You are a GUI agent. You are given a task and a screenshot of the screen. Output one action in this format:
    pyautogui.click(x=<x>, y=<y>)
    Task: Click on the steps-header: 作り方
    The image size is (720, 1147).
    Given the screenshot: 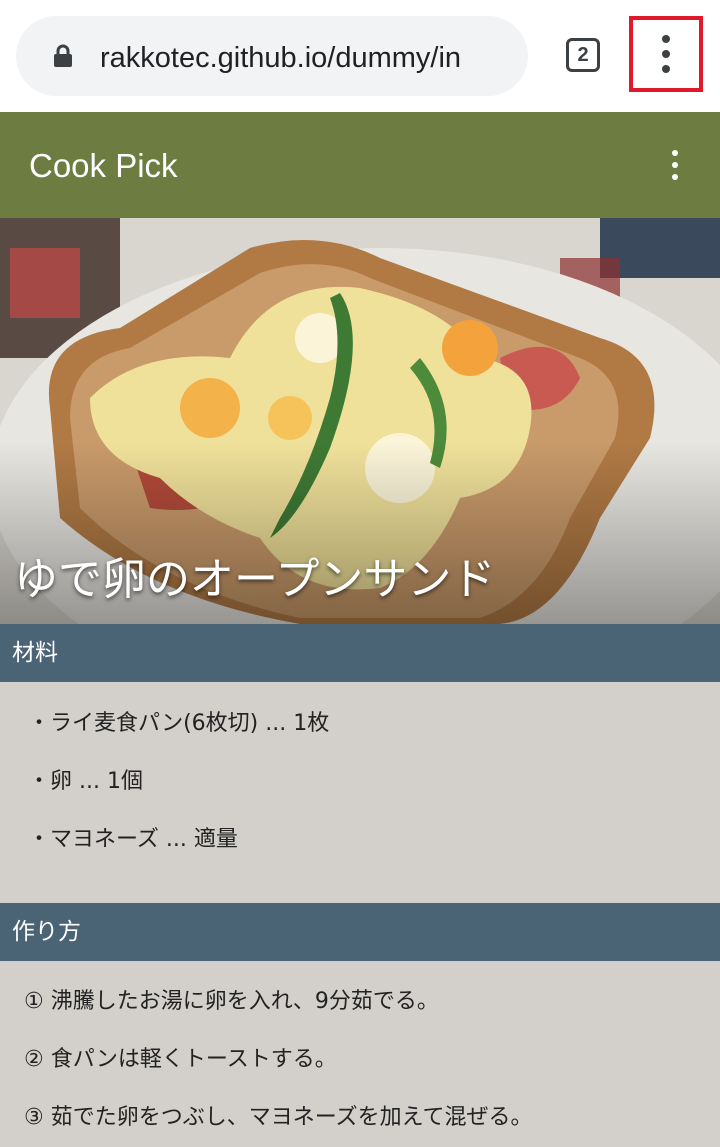 What is the action you would take?
    pyautogui.click(x=360, y=932)
    